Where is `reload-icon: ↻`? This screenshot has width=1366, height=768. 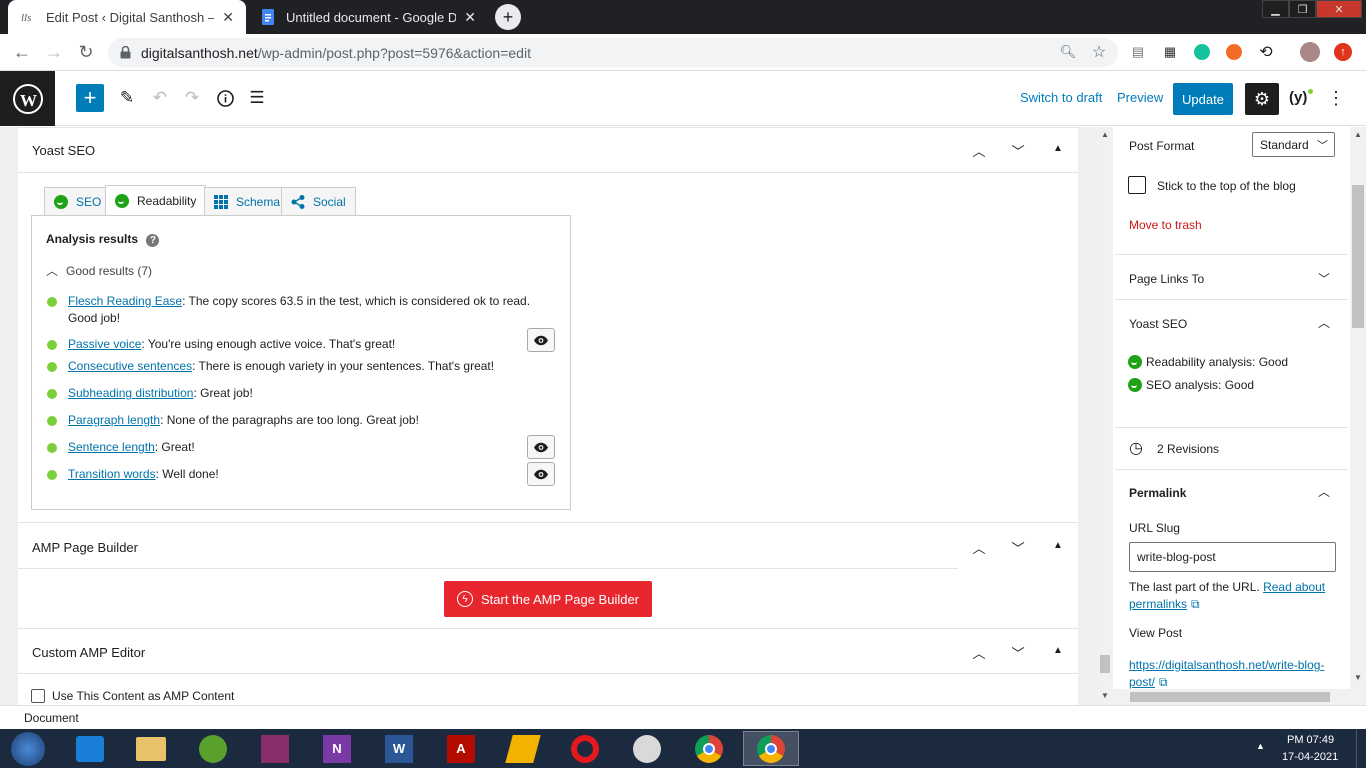
reload-icon: ↻ is located at coordinates (86, 52).